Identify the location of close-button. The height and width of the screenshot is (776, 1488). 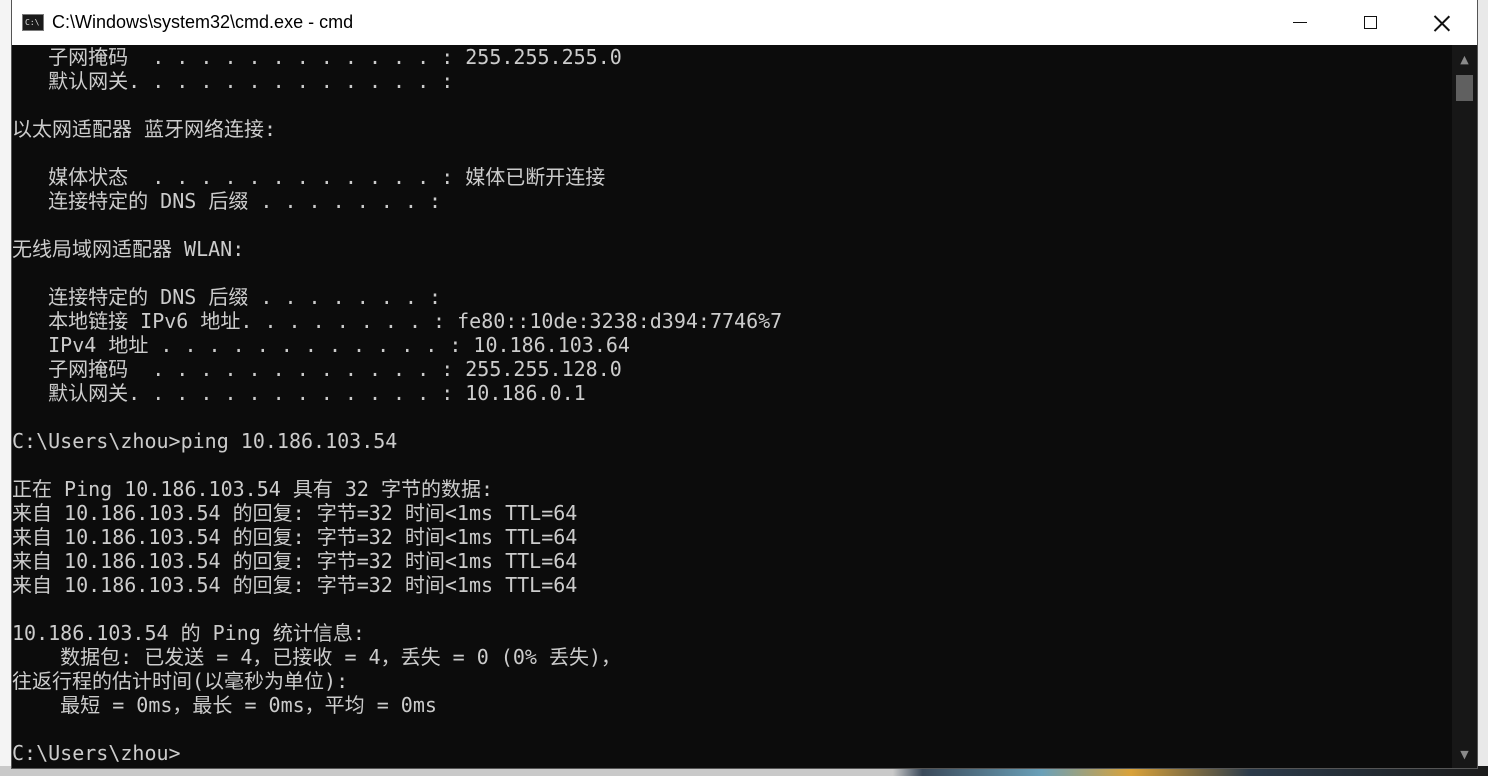
(1441, 22).